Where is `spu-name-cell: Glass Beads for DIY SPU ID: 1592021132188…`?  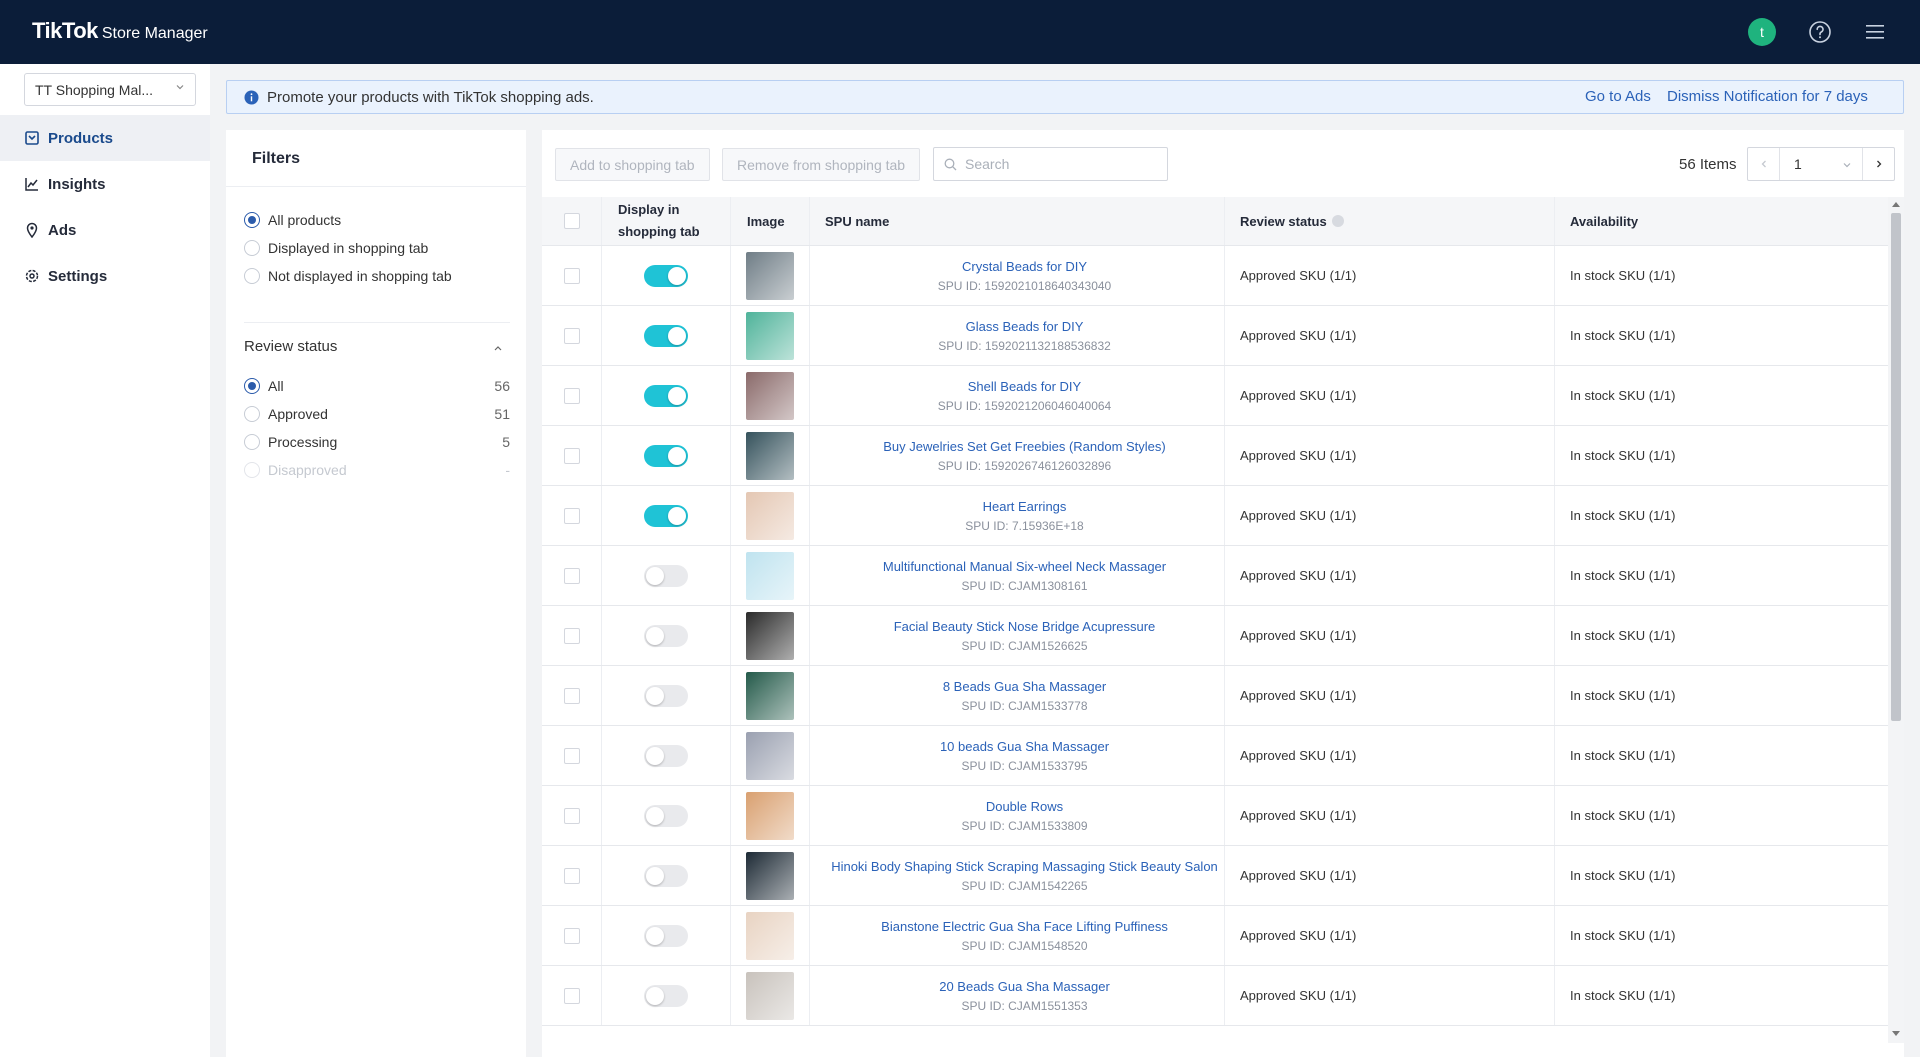 spu-name-cell: Glass Beads for DIY SPU ID: 1592021132188… is located at coordinates (1017, 335).